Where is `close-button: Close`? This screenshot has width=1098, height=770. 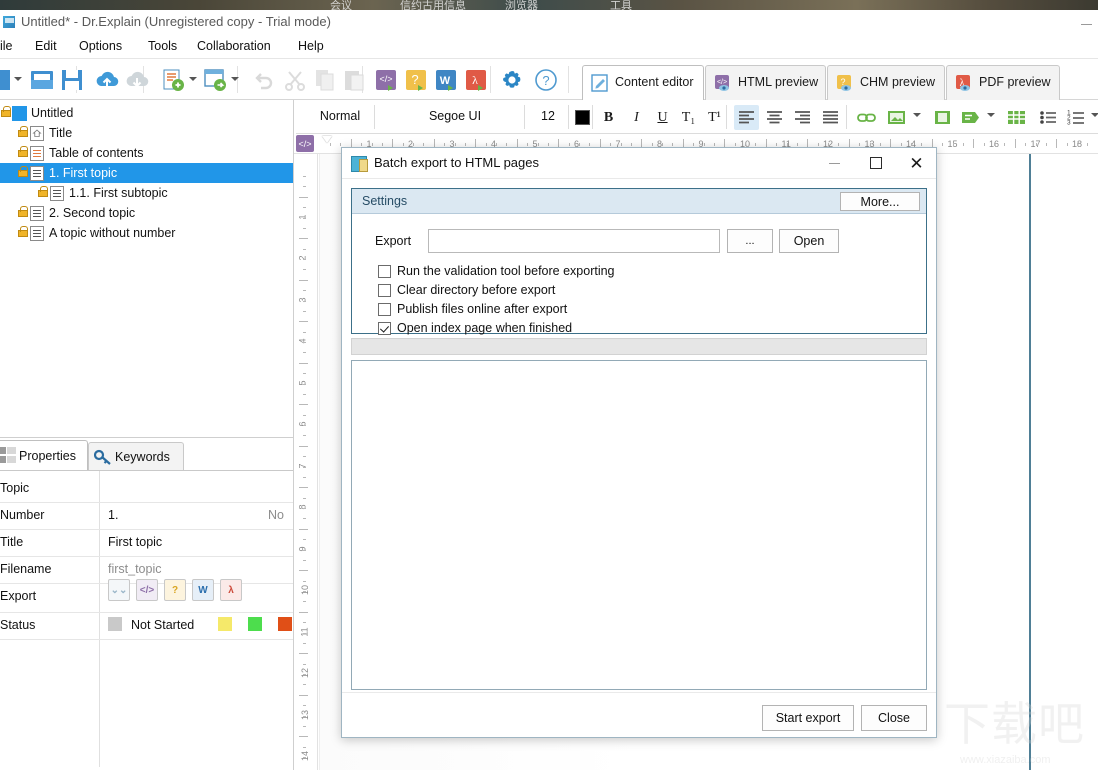 close-button: Close is located at coordinates (894, 718).